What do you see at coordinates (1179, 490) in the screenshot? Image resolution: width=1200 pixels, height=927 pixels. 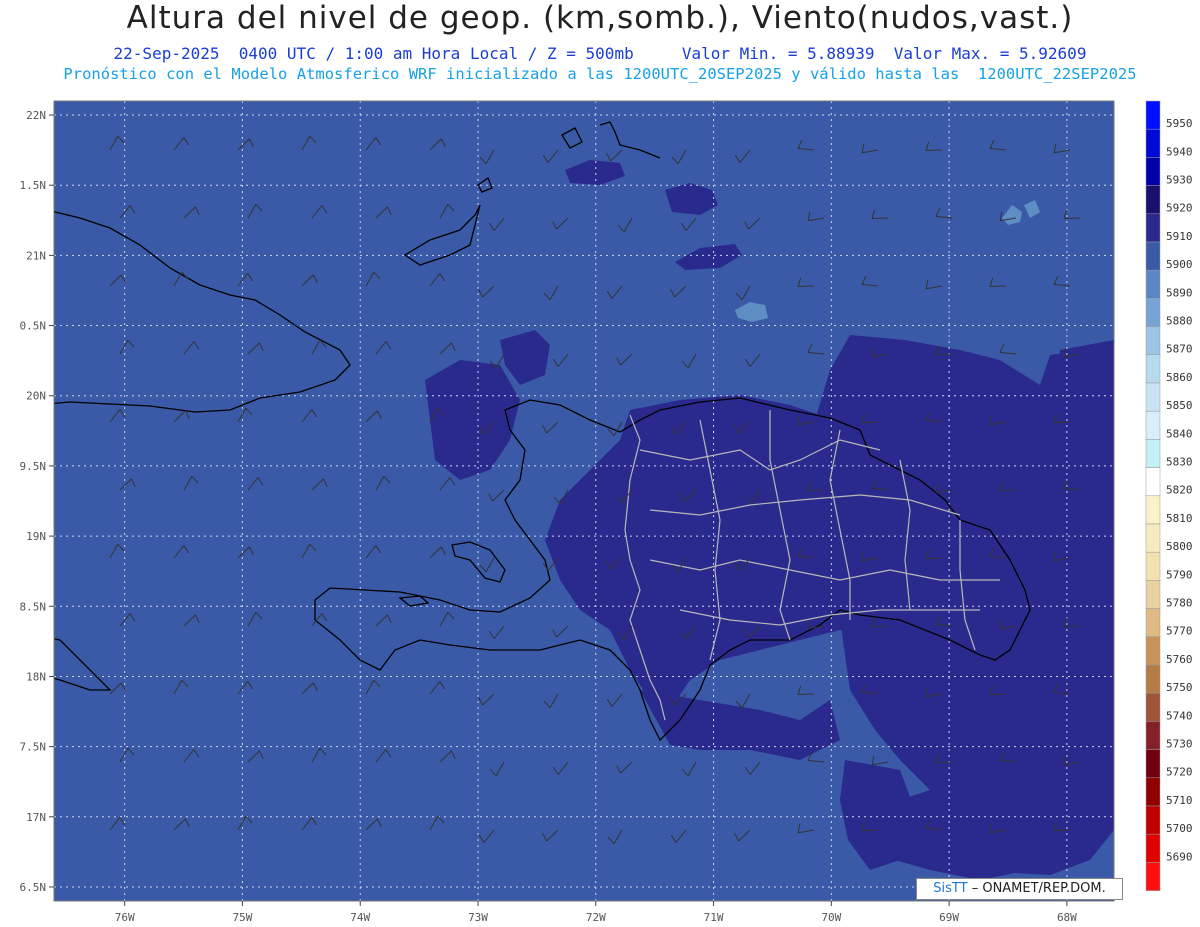 I see `colorbar-label: 5820` at bounding box center [1179, 490].